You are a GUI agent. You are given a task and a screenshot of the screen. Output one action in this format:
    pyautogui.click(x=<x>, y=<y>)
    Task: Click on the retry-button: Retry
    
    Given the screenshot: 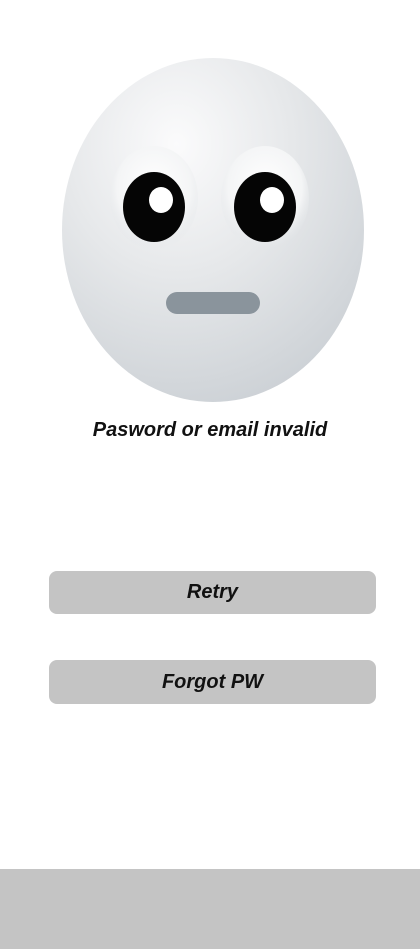 What is the action you would take?
    pyautogui.click(x=212, y=592)
    